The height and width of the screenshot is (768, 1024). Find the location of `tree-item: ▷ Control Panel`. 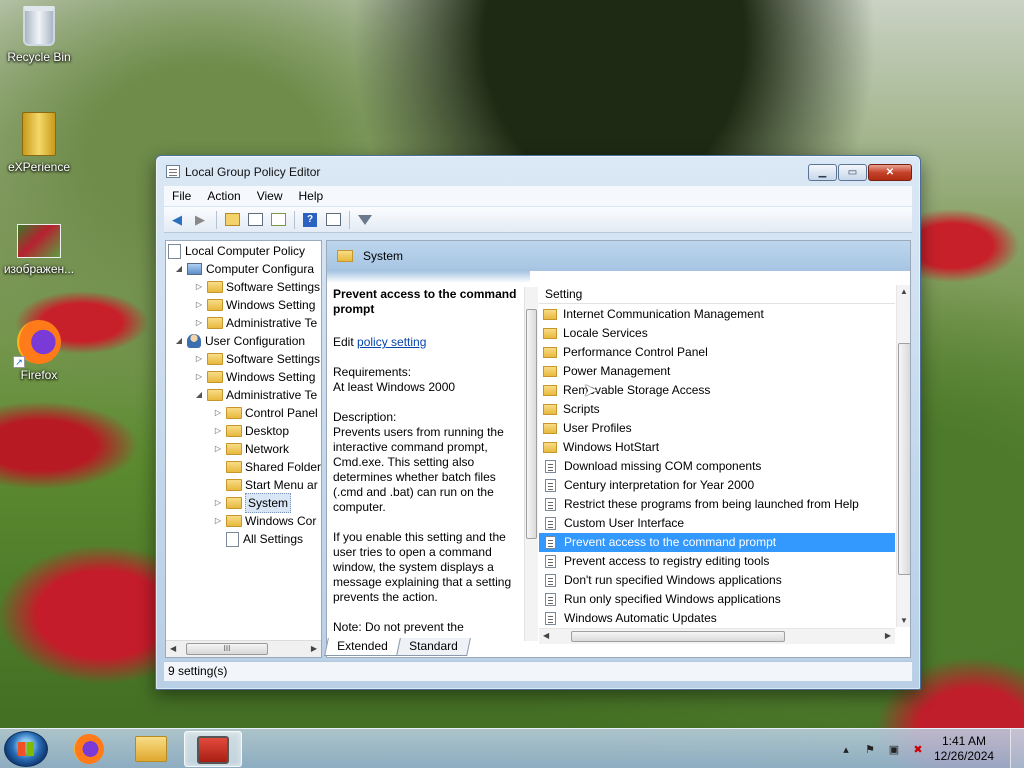

tree-item: ▷ Control Panel is located at coordinates (265, 413).